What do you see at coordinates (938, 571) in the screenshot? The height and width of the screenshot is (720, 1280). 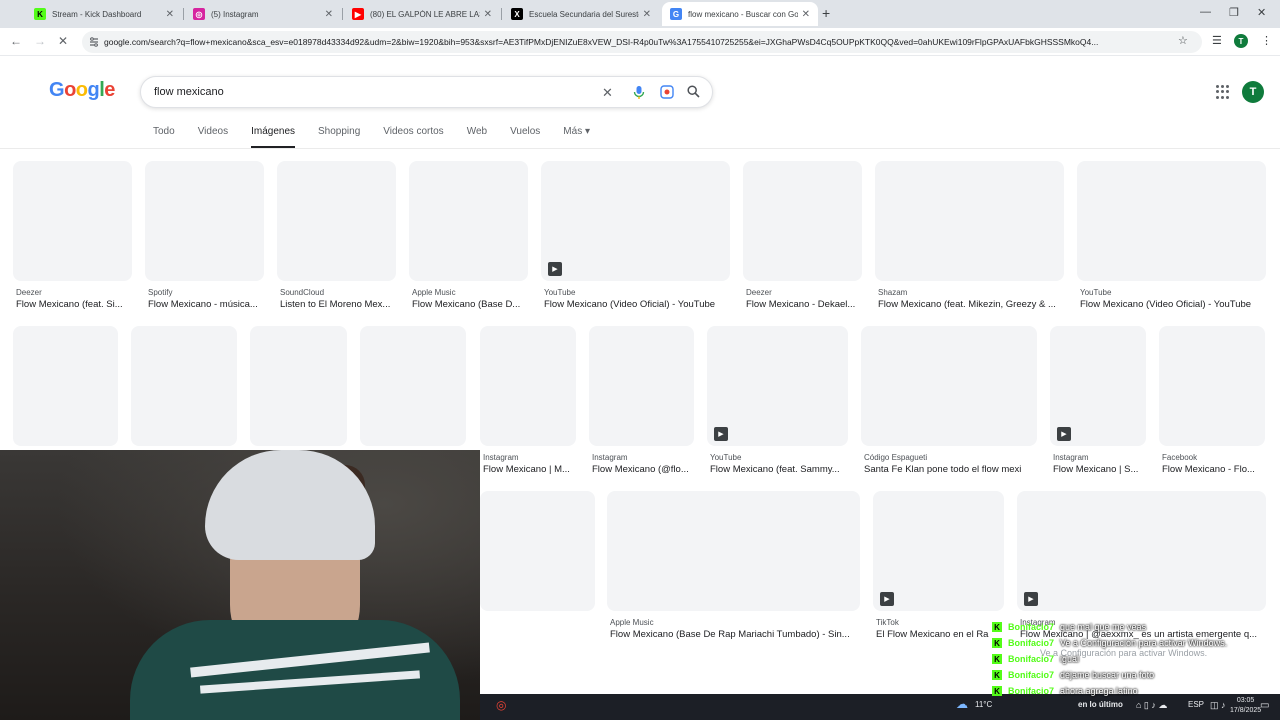 I see `image-result: ▶ TikTok El Flow Mexicano en el Ra` at bounding box center [938, 571].